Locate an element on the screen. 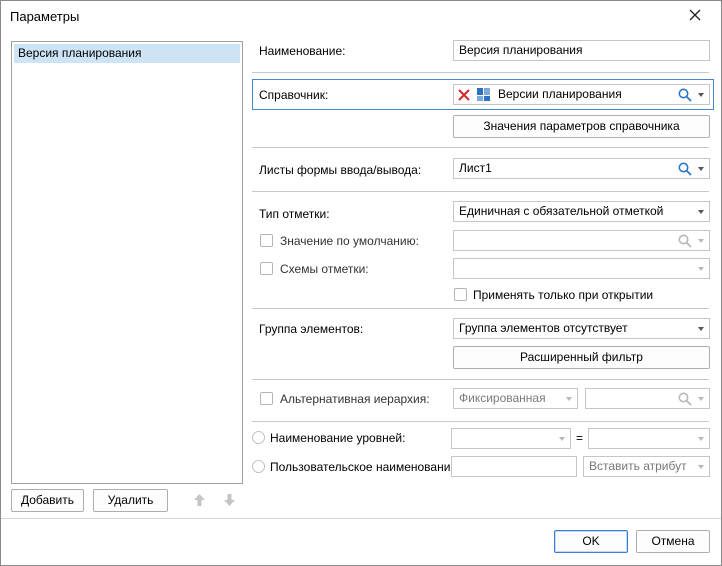 The height and width of the screenshot is (566, 722). group-value: Группа элементов отсутствует is located at coordinates (543, 328).